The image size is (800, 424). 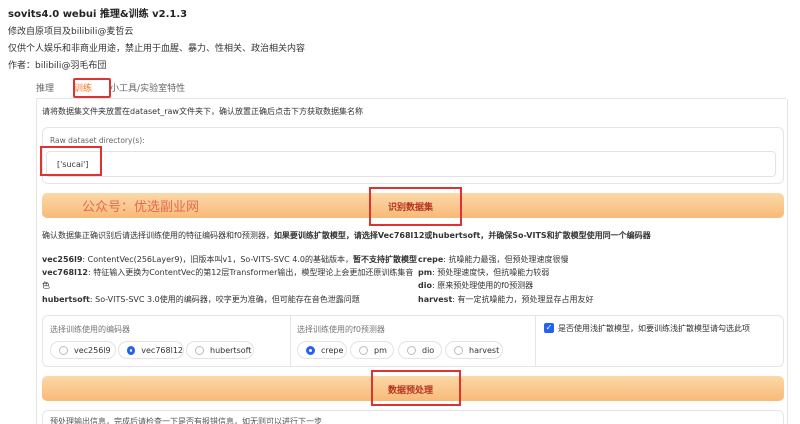 What do you see at coordinates (420, 350) in the screenshot?
I see `radio-dio: dio` at bounding box center [420, 350].